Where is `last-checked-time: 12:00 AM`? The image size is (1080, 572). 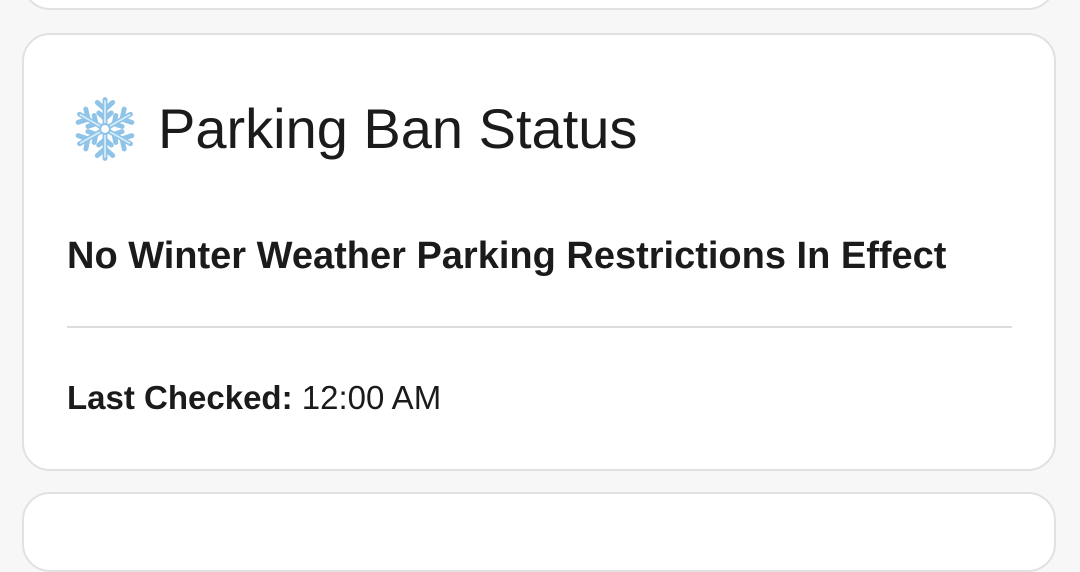
last-checked-time: 12:00 AM is located at coordinates (371, 397).